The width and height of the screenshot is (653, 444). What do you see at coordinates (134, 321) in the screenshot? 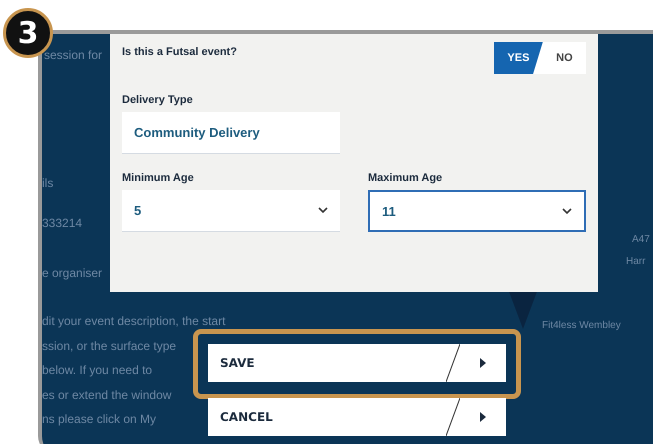
I see `background-text: dit your event description, the start` at bounding box center [134, 321].